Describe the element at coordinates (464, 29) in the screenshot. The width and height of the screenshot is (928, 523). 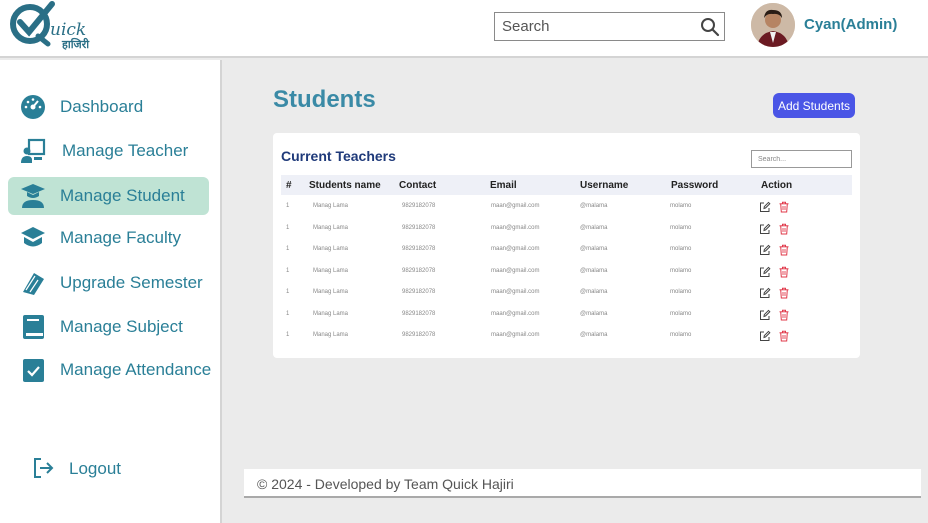
I see `top-header: uick हाजिरी Cyan(Admin)` at that location.